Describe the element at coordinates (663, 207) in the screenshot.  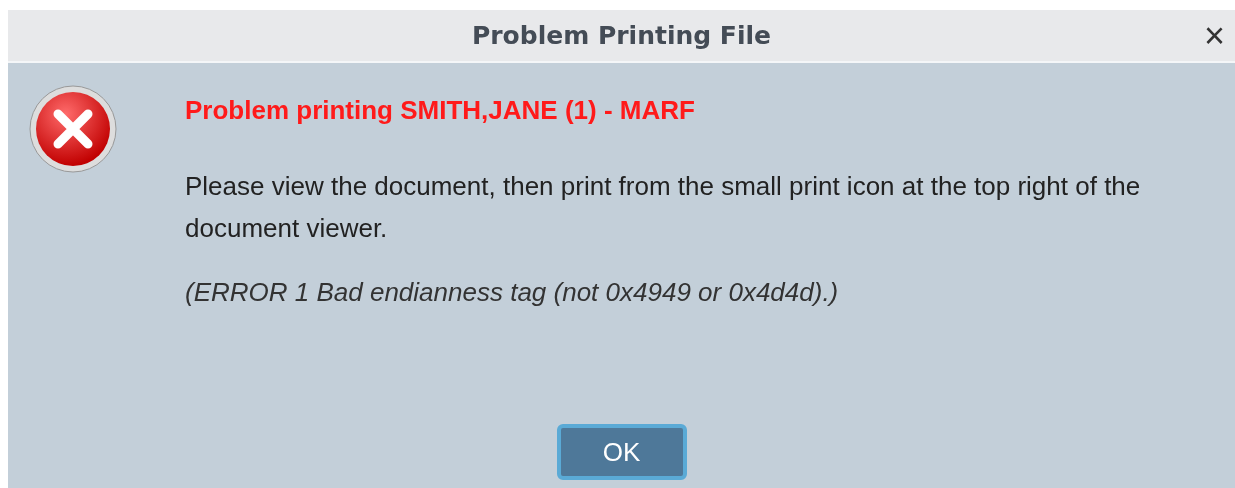
I see `message-text: Please view the document, then print from the small print icon at the top right of the document viewer.` at that location.